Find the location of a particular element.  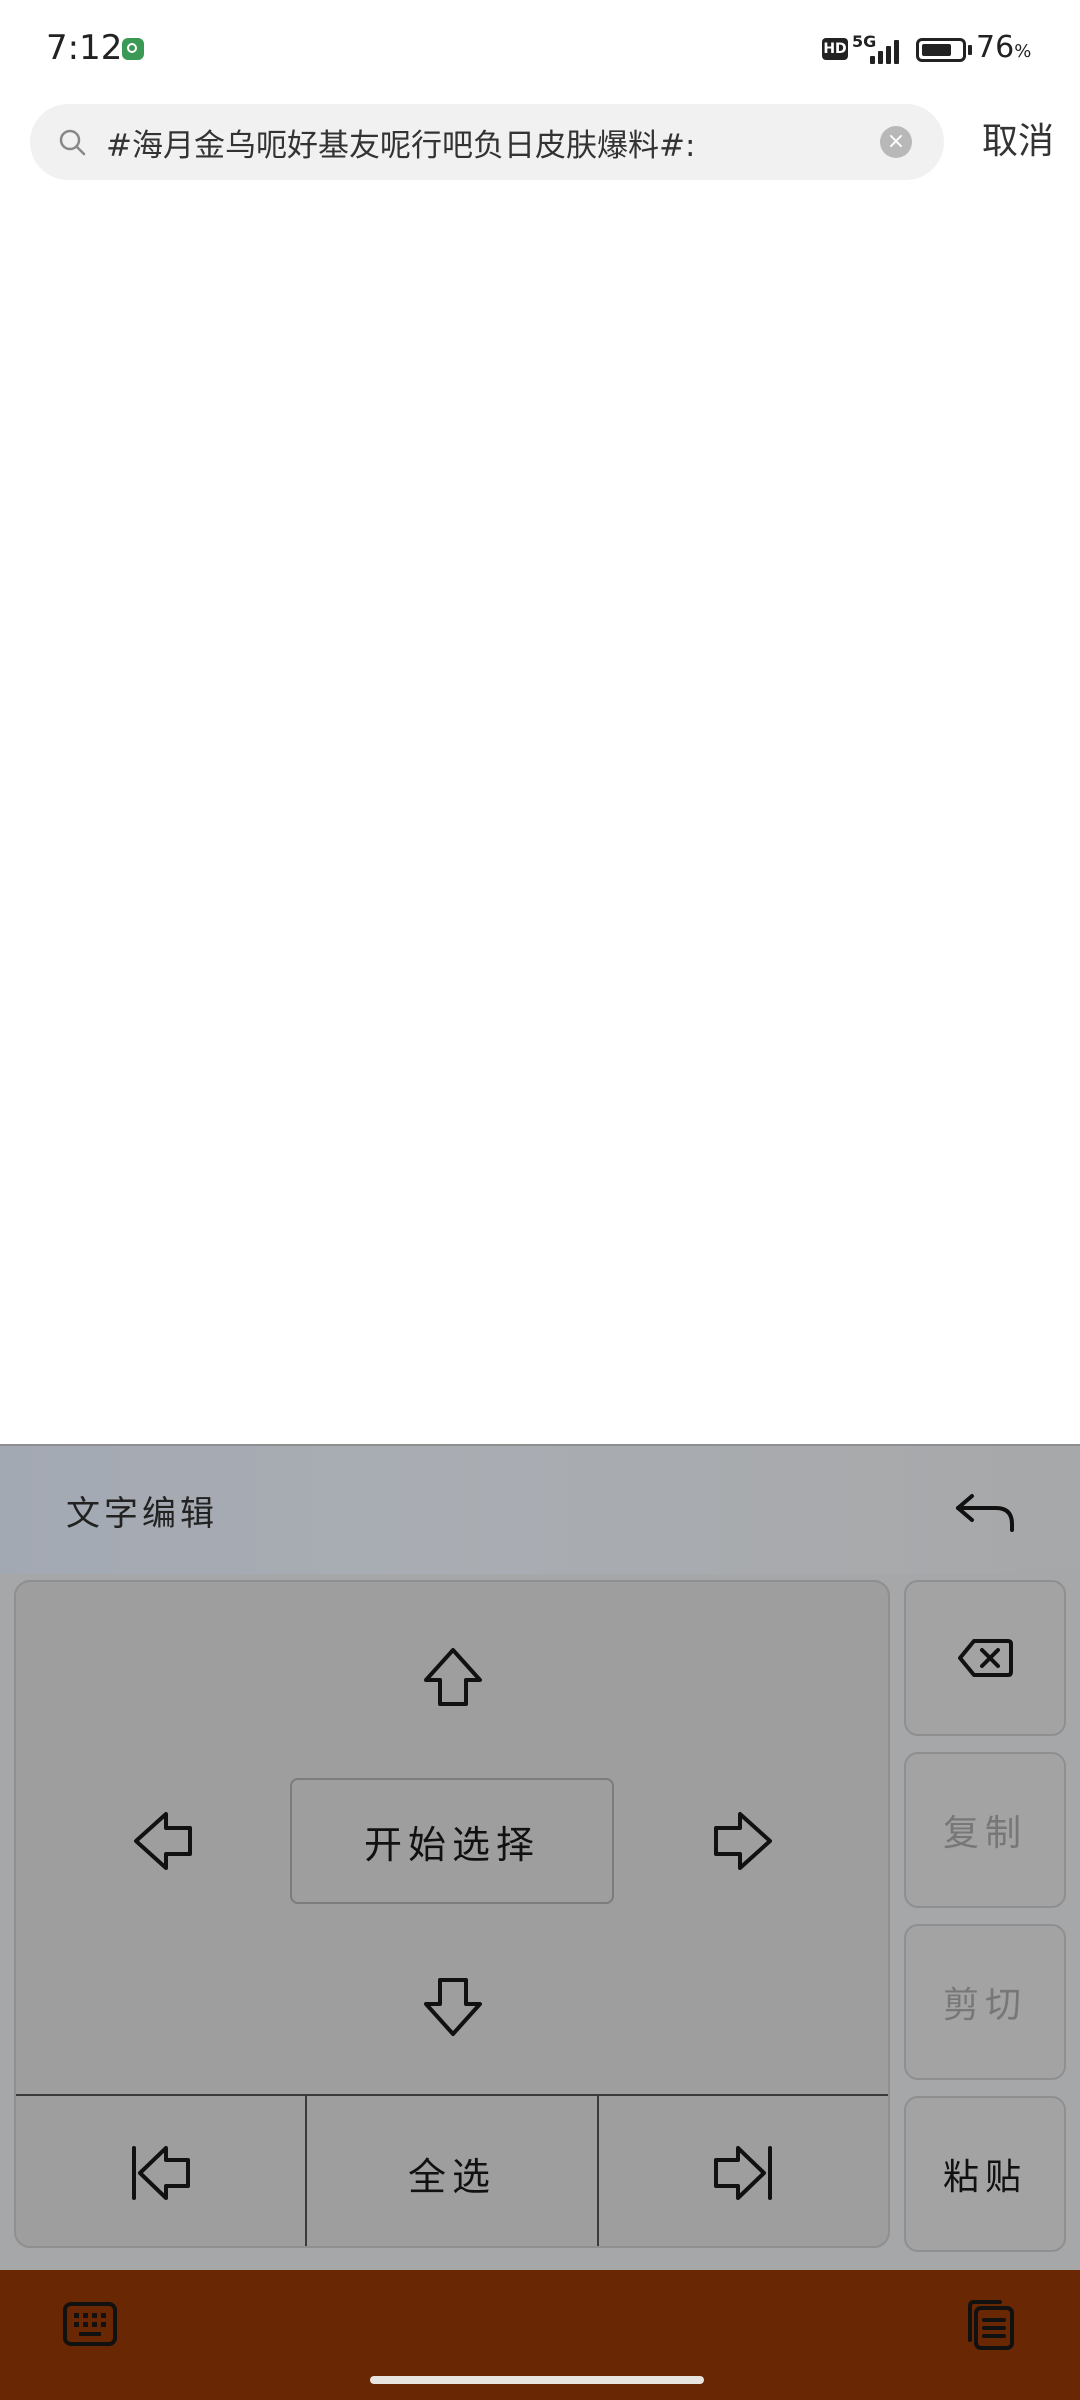

line-start-icon is located at coordinates (160, 2173).